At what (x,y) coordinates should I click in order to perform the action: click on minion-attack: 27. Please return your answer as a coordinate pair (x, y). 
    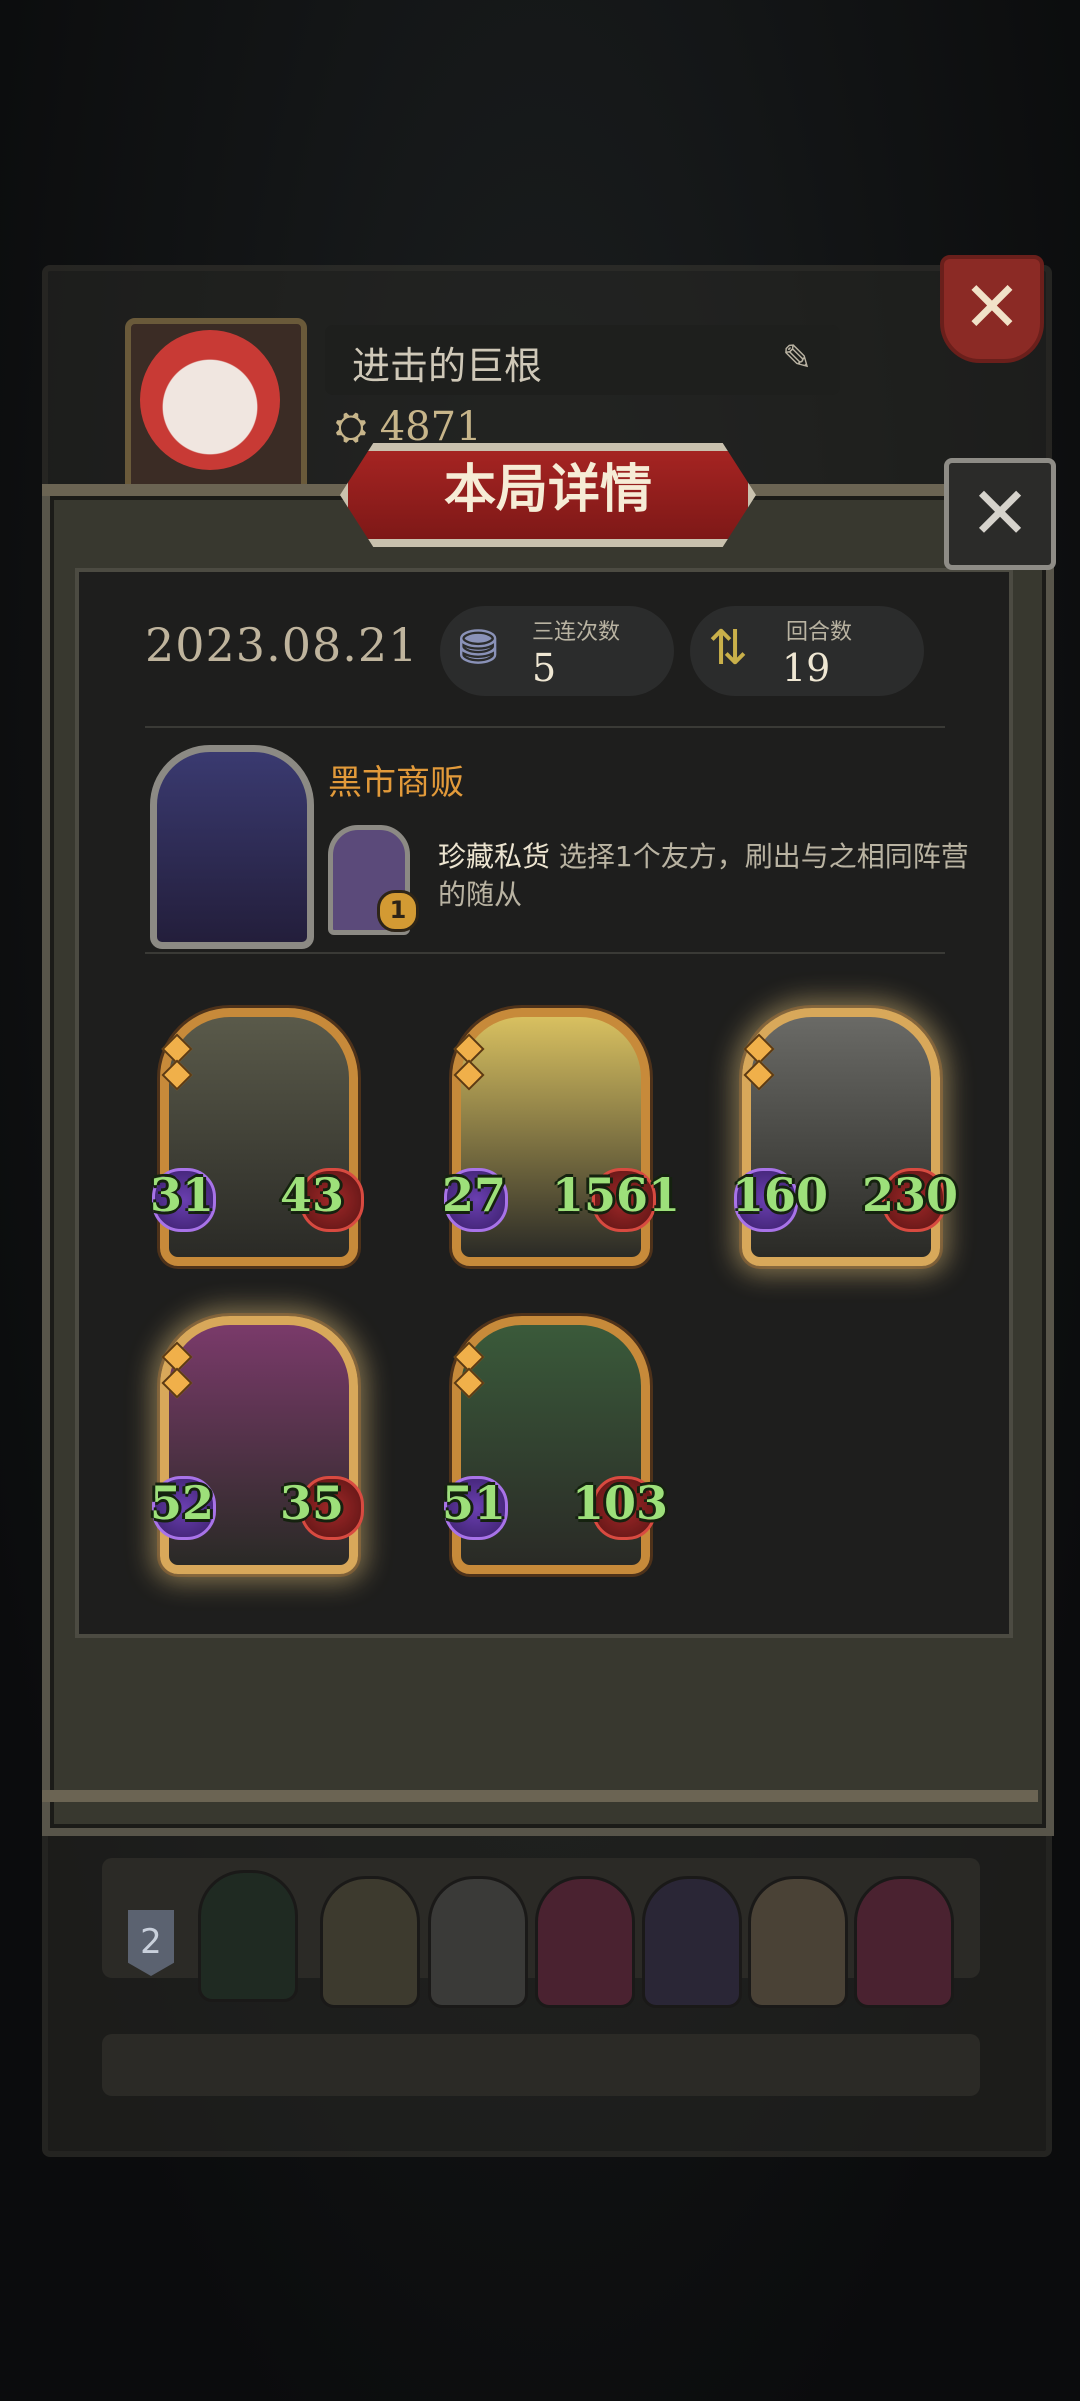
    Looking at the image, I should click on (474, 1195).